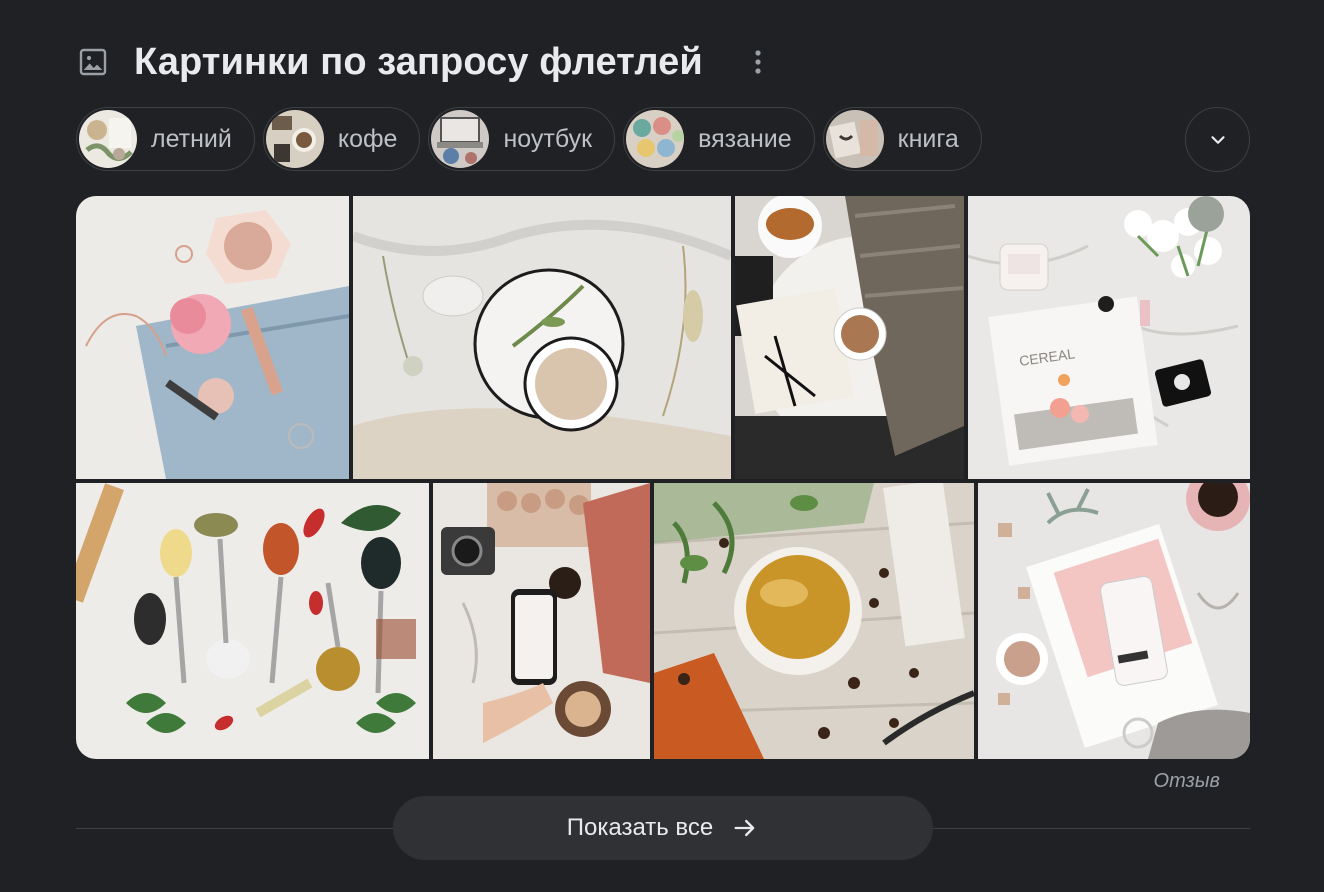 Image resolution: width=1324 pixels, height=892 pixels. What do you see at coordinates (367, 138) in the screenshot?
I see `chip-label: кофе` at bounding box center [367, 138].